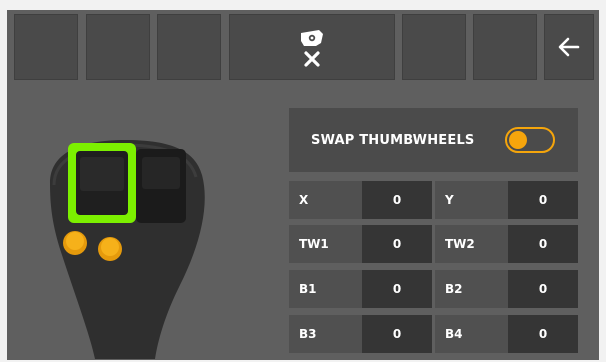 The image size is (606, 362). What do you see at coordinates (325, 334) in the screenshot?
I see `reading-label: B3` at bounding box center [325, 334].